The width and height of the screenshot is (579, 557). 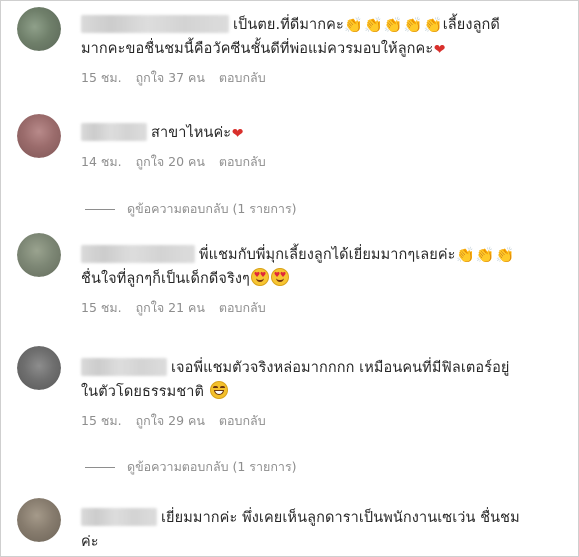 What do you see at coordinates (170, 421) in the screenshot?
I see `like-count: ถูกใจ 29 คน` at bounding box center [170, 421].